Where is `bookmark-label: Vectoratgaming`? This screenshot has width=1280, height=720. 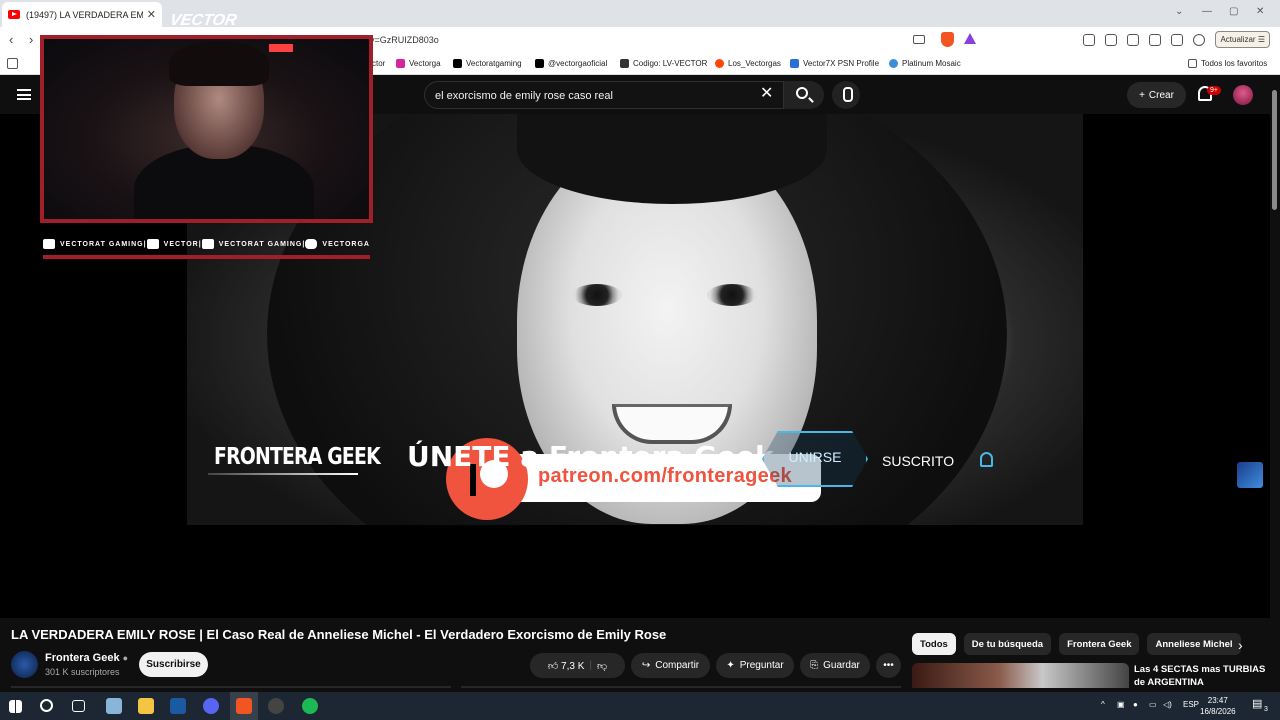
bookmark-label: Vectoratgaming is located at coordinates (494, 63).